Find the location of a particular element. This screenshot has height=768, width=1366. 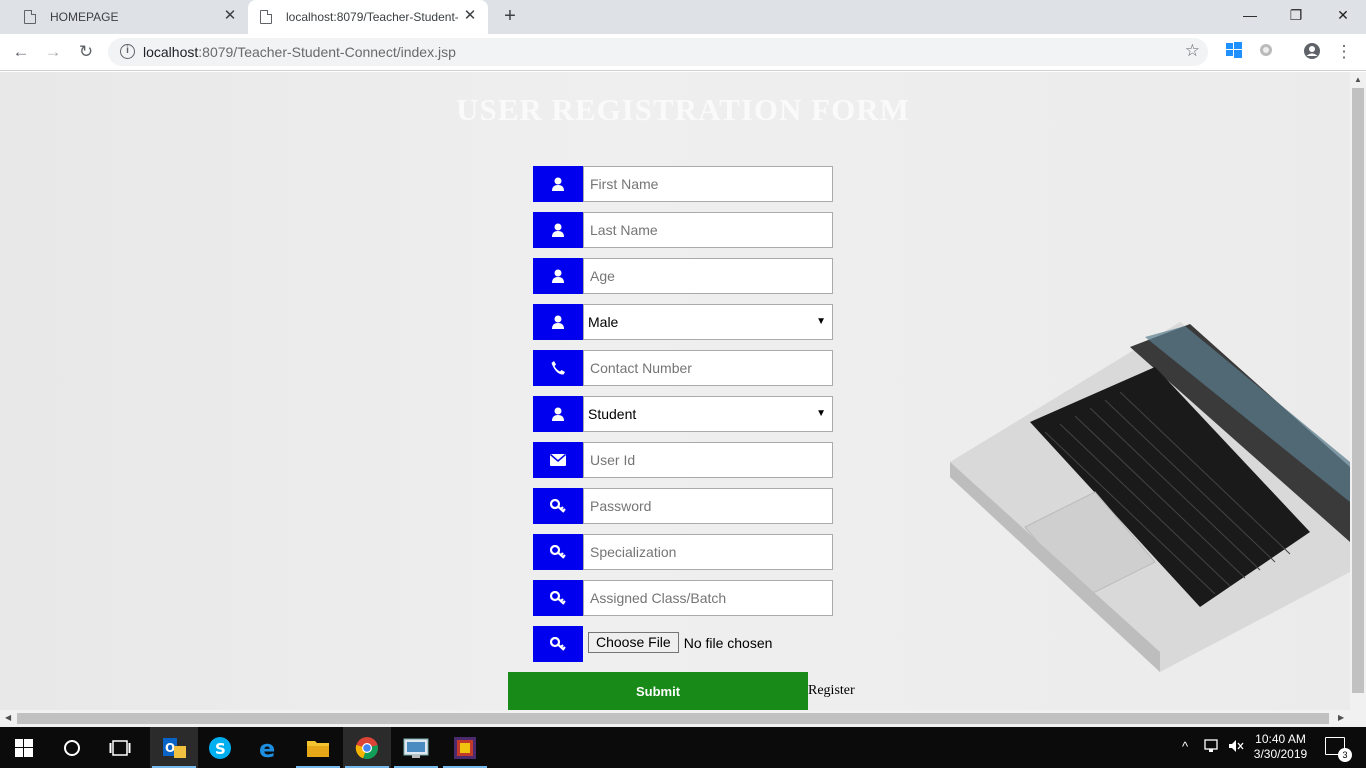

clock-date: 3/30/2019 is located at coordinates (1280, 754).